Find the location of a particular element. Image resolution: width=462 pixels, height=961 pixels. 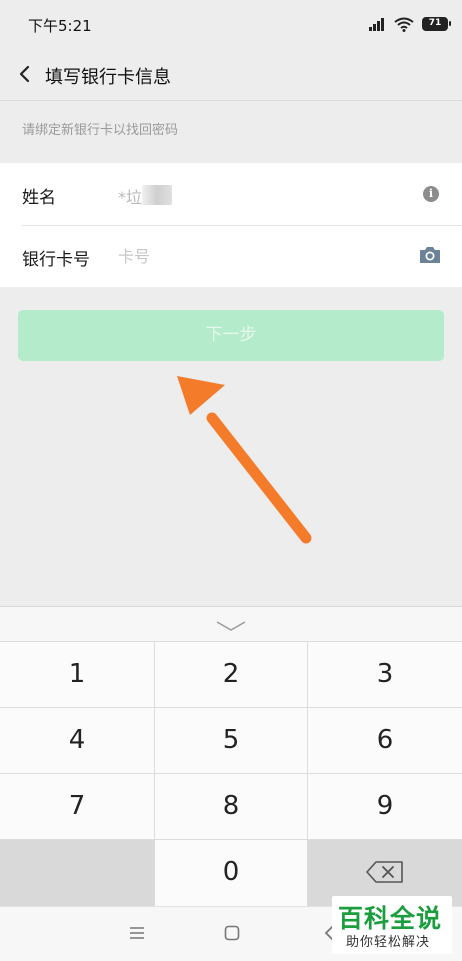

name-row: 姓名 *垃 i is located at coordinates (231, 194).